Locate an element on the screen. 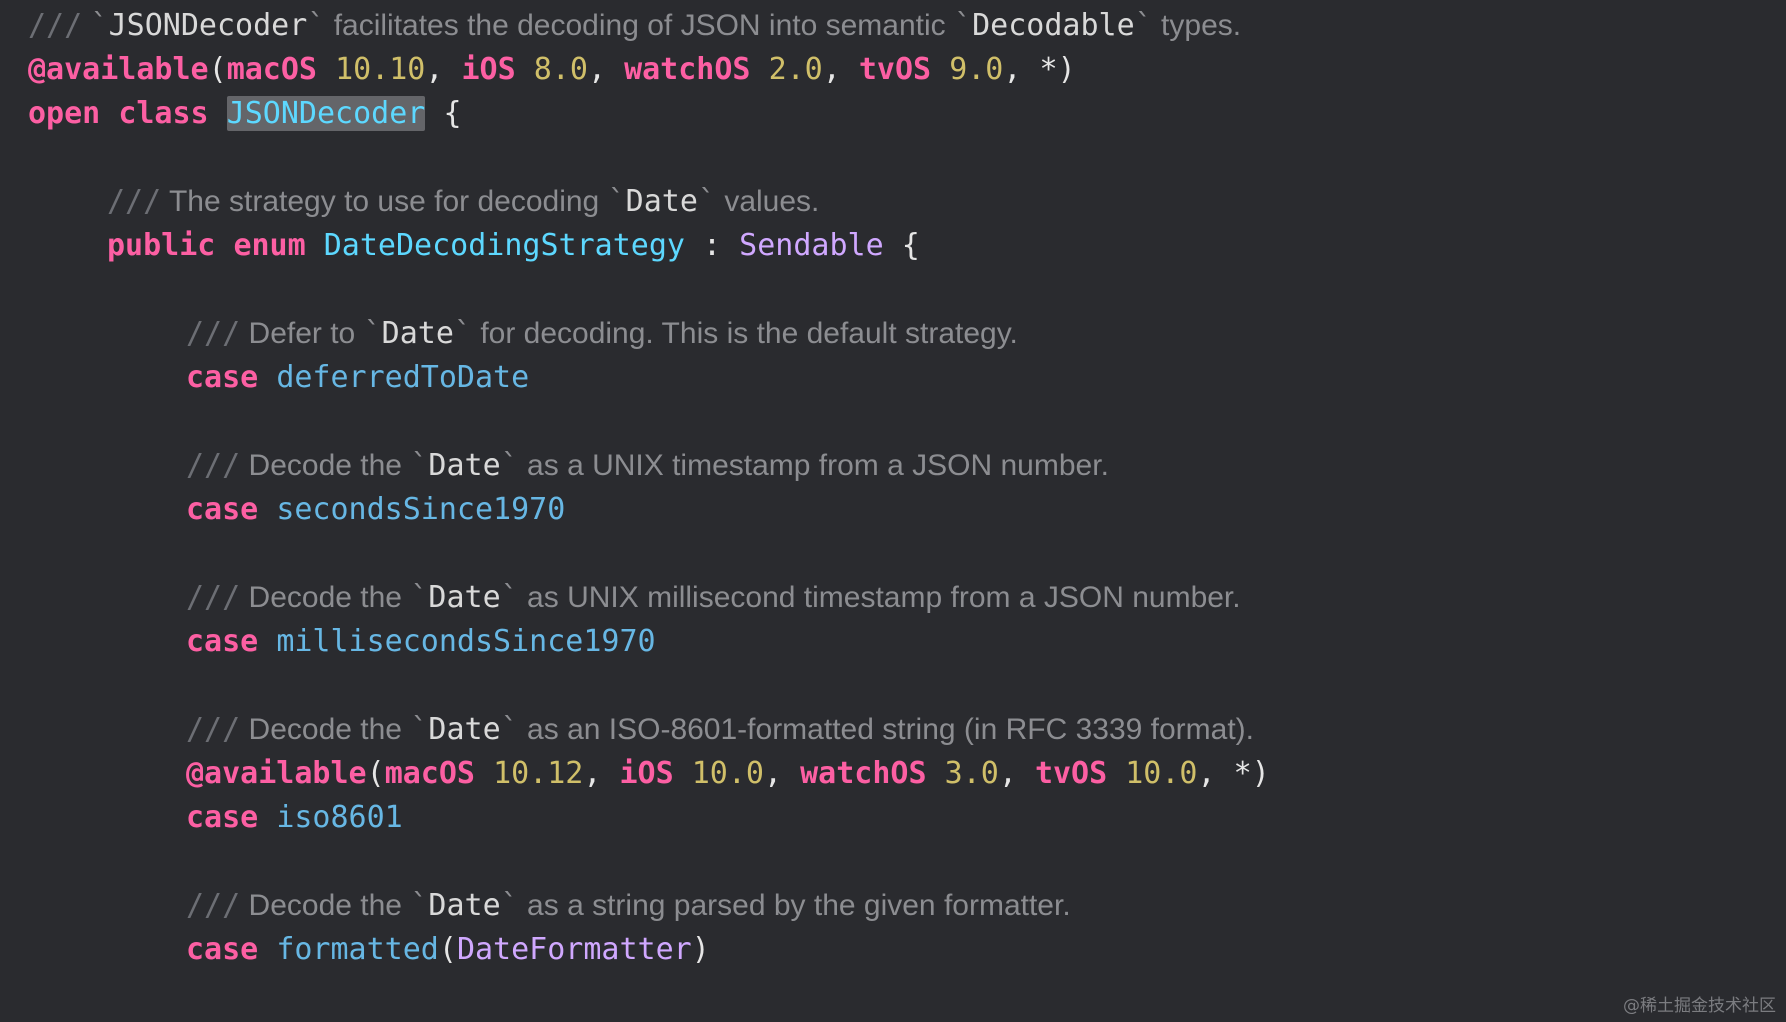 The image size is (1786, 1022). doc-code-ref: Decodable is located at coordinates (1053, 25).